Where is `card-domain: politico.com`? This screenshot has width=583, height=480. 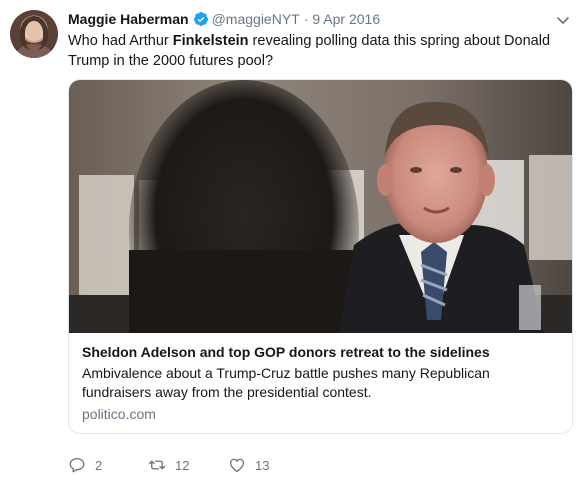 card-domain: politico.com is located at coordinates (119, 414).